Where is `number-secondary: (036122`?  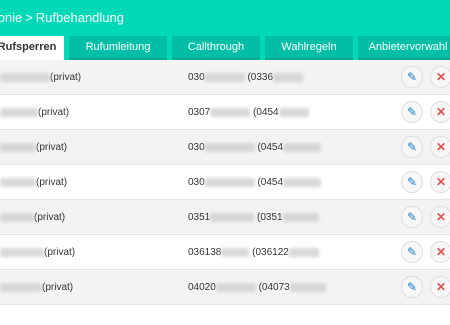
number-secondary: (036122 is located at coordinates (270, 252).